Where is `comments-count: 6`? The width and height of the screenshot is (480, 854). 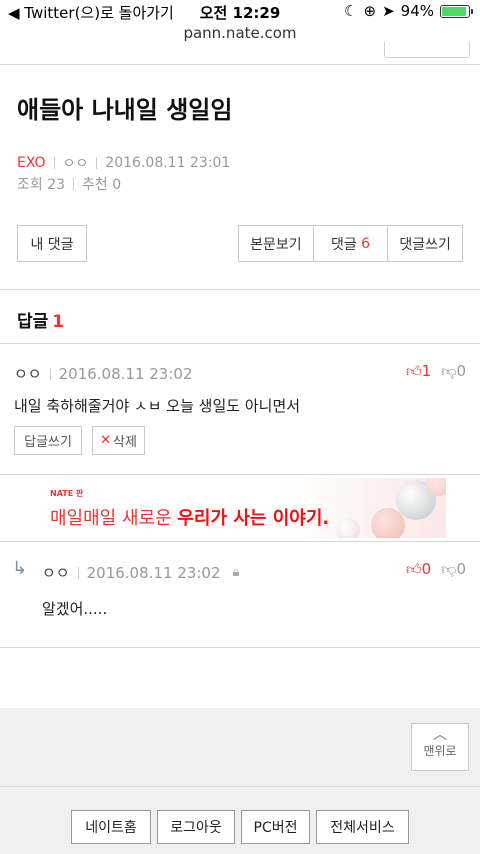 comments-count: 6 is located at coordinates (366, 243).